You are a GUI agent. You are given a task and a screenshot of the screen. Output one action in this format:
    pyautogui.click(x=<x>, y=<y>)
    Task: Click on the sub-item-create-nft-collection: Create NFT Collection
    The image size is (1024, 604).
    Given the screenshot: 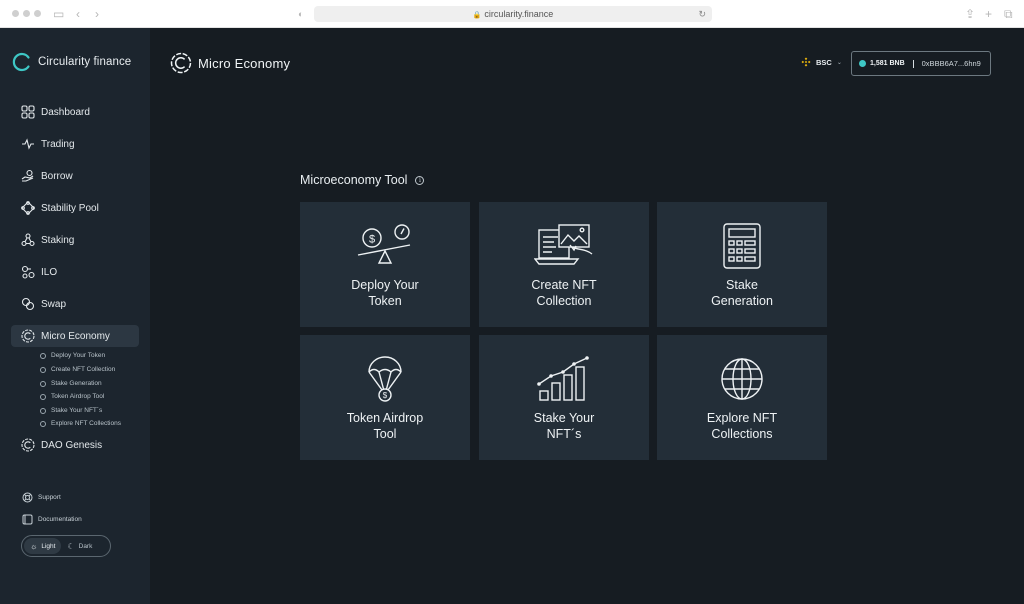 What is the action you would take?
    pyautogui.click(x=77, y=369)
    